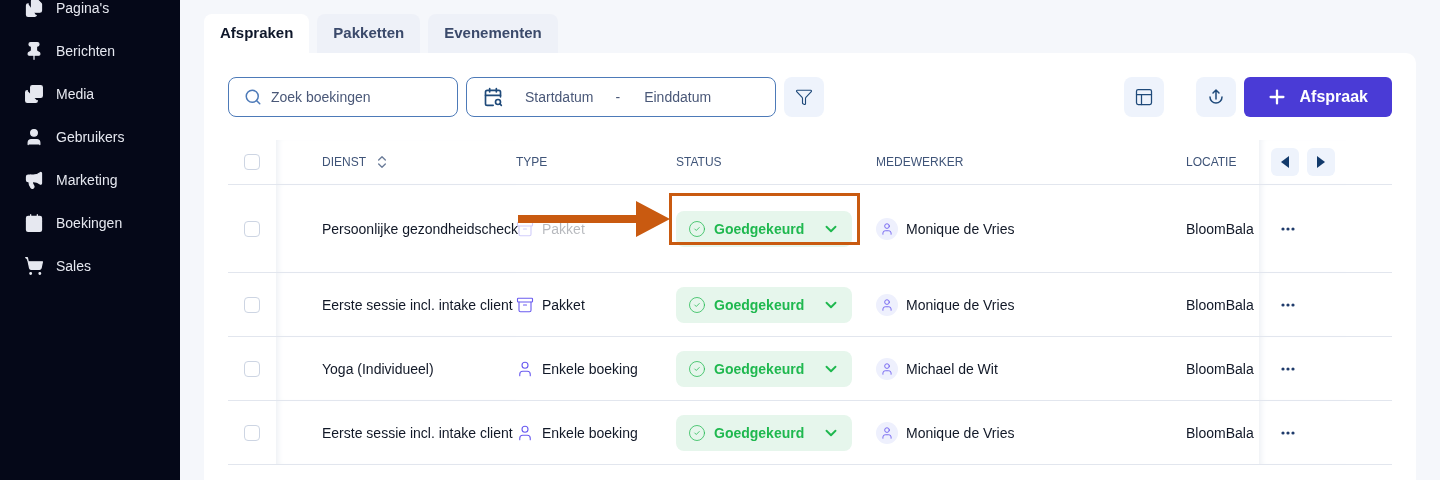  I want to click on date-range-field: Startdatum - Einddatum, so click(621, 97).